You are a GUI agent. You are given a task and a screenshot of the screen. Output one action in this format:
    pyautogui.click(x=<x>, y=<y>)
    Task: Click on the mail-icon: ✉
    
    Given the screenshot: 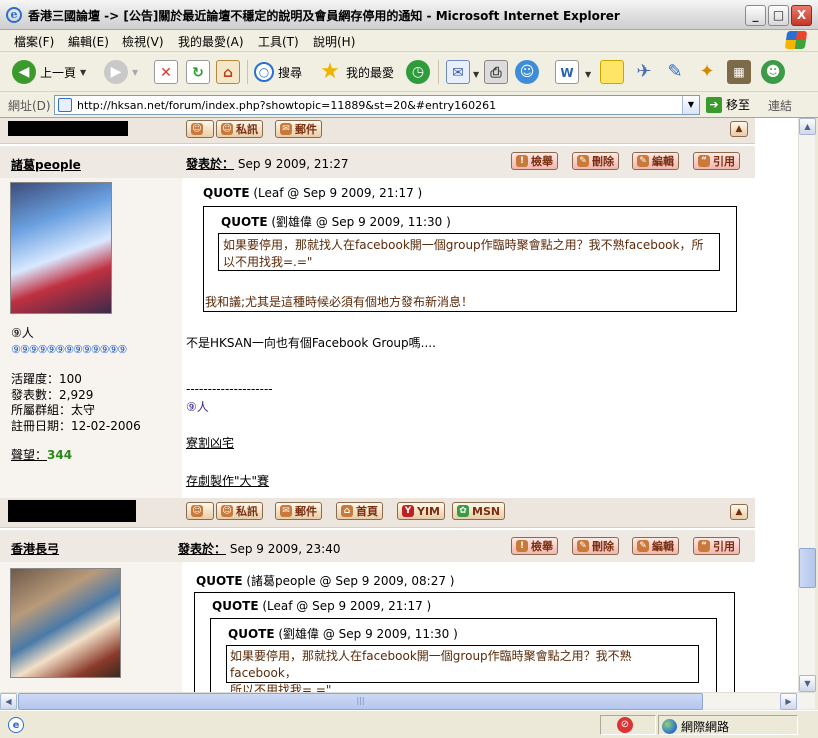 What is the action you would take?
    pyautogui.click(x=458, y=72)
    